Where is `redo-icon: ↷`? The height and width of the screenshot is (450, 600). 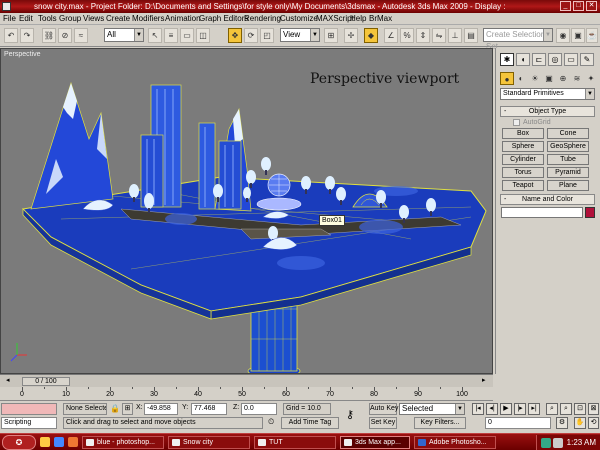
redo-icon: ↷ is located at coordinates (27, 35).